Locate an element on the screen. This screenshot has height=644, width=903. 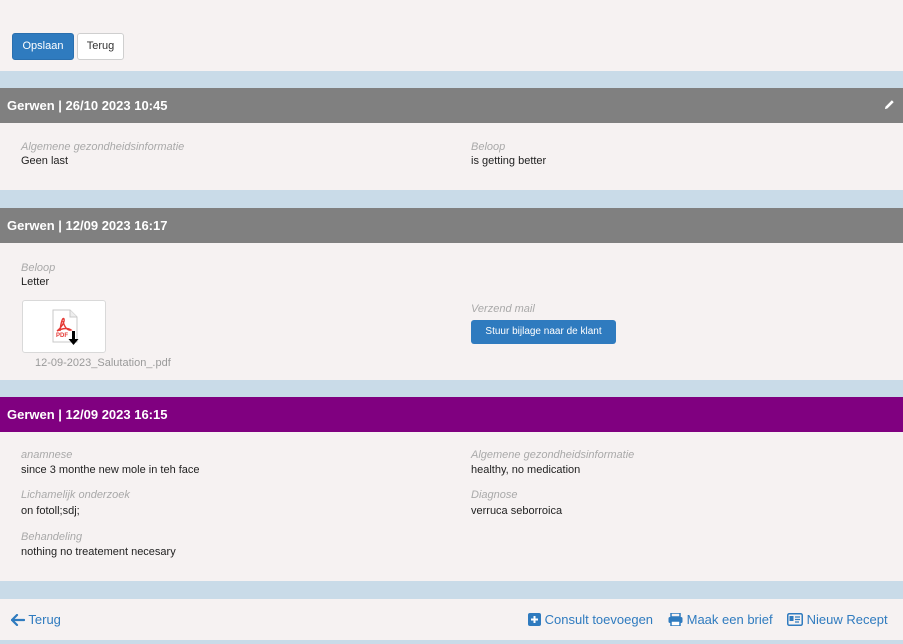
entry-header: Gerwen | 12/09 2023 16:15 is located at coordinates (451, 414).